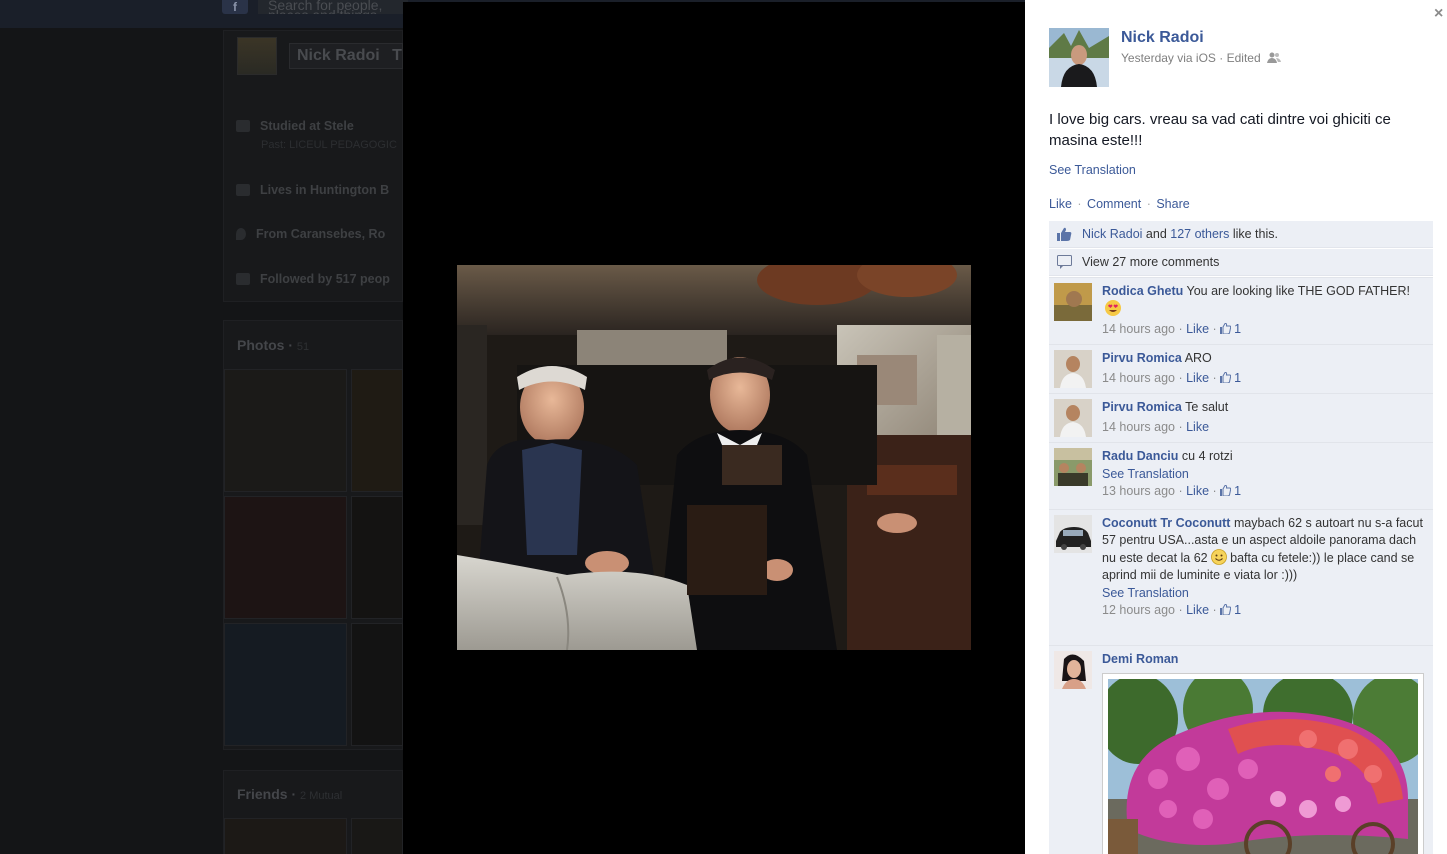  I want to click on likers-others-link: 127 others, so click(1199, 234).